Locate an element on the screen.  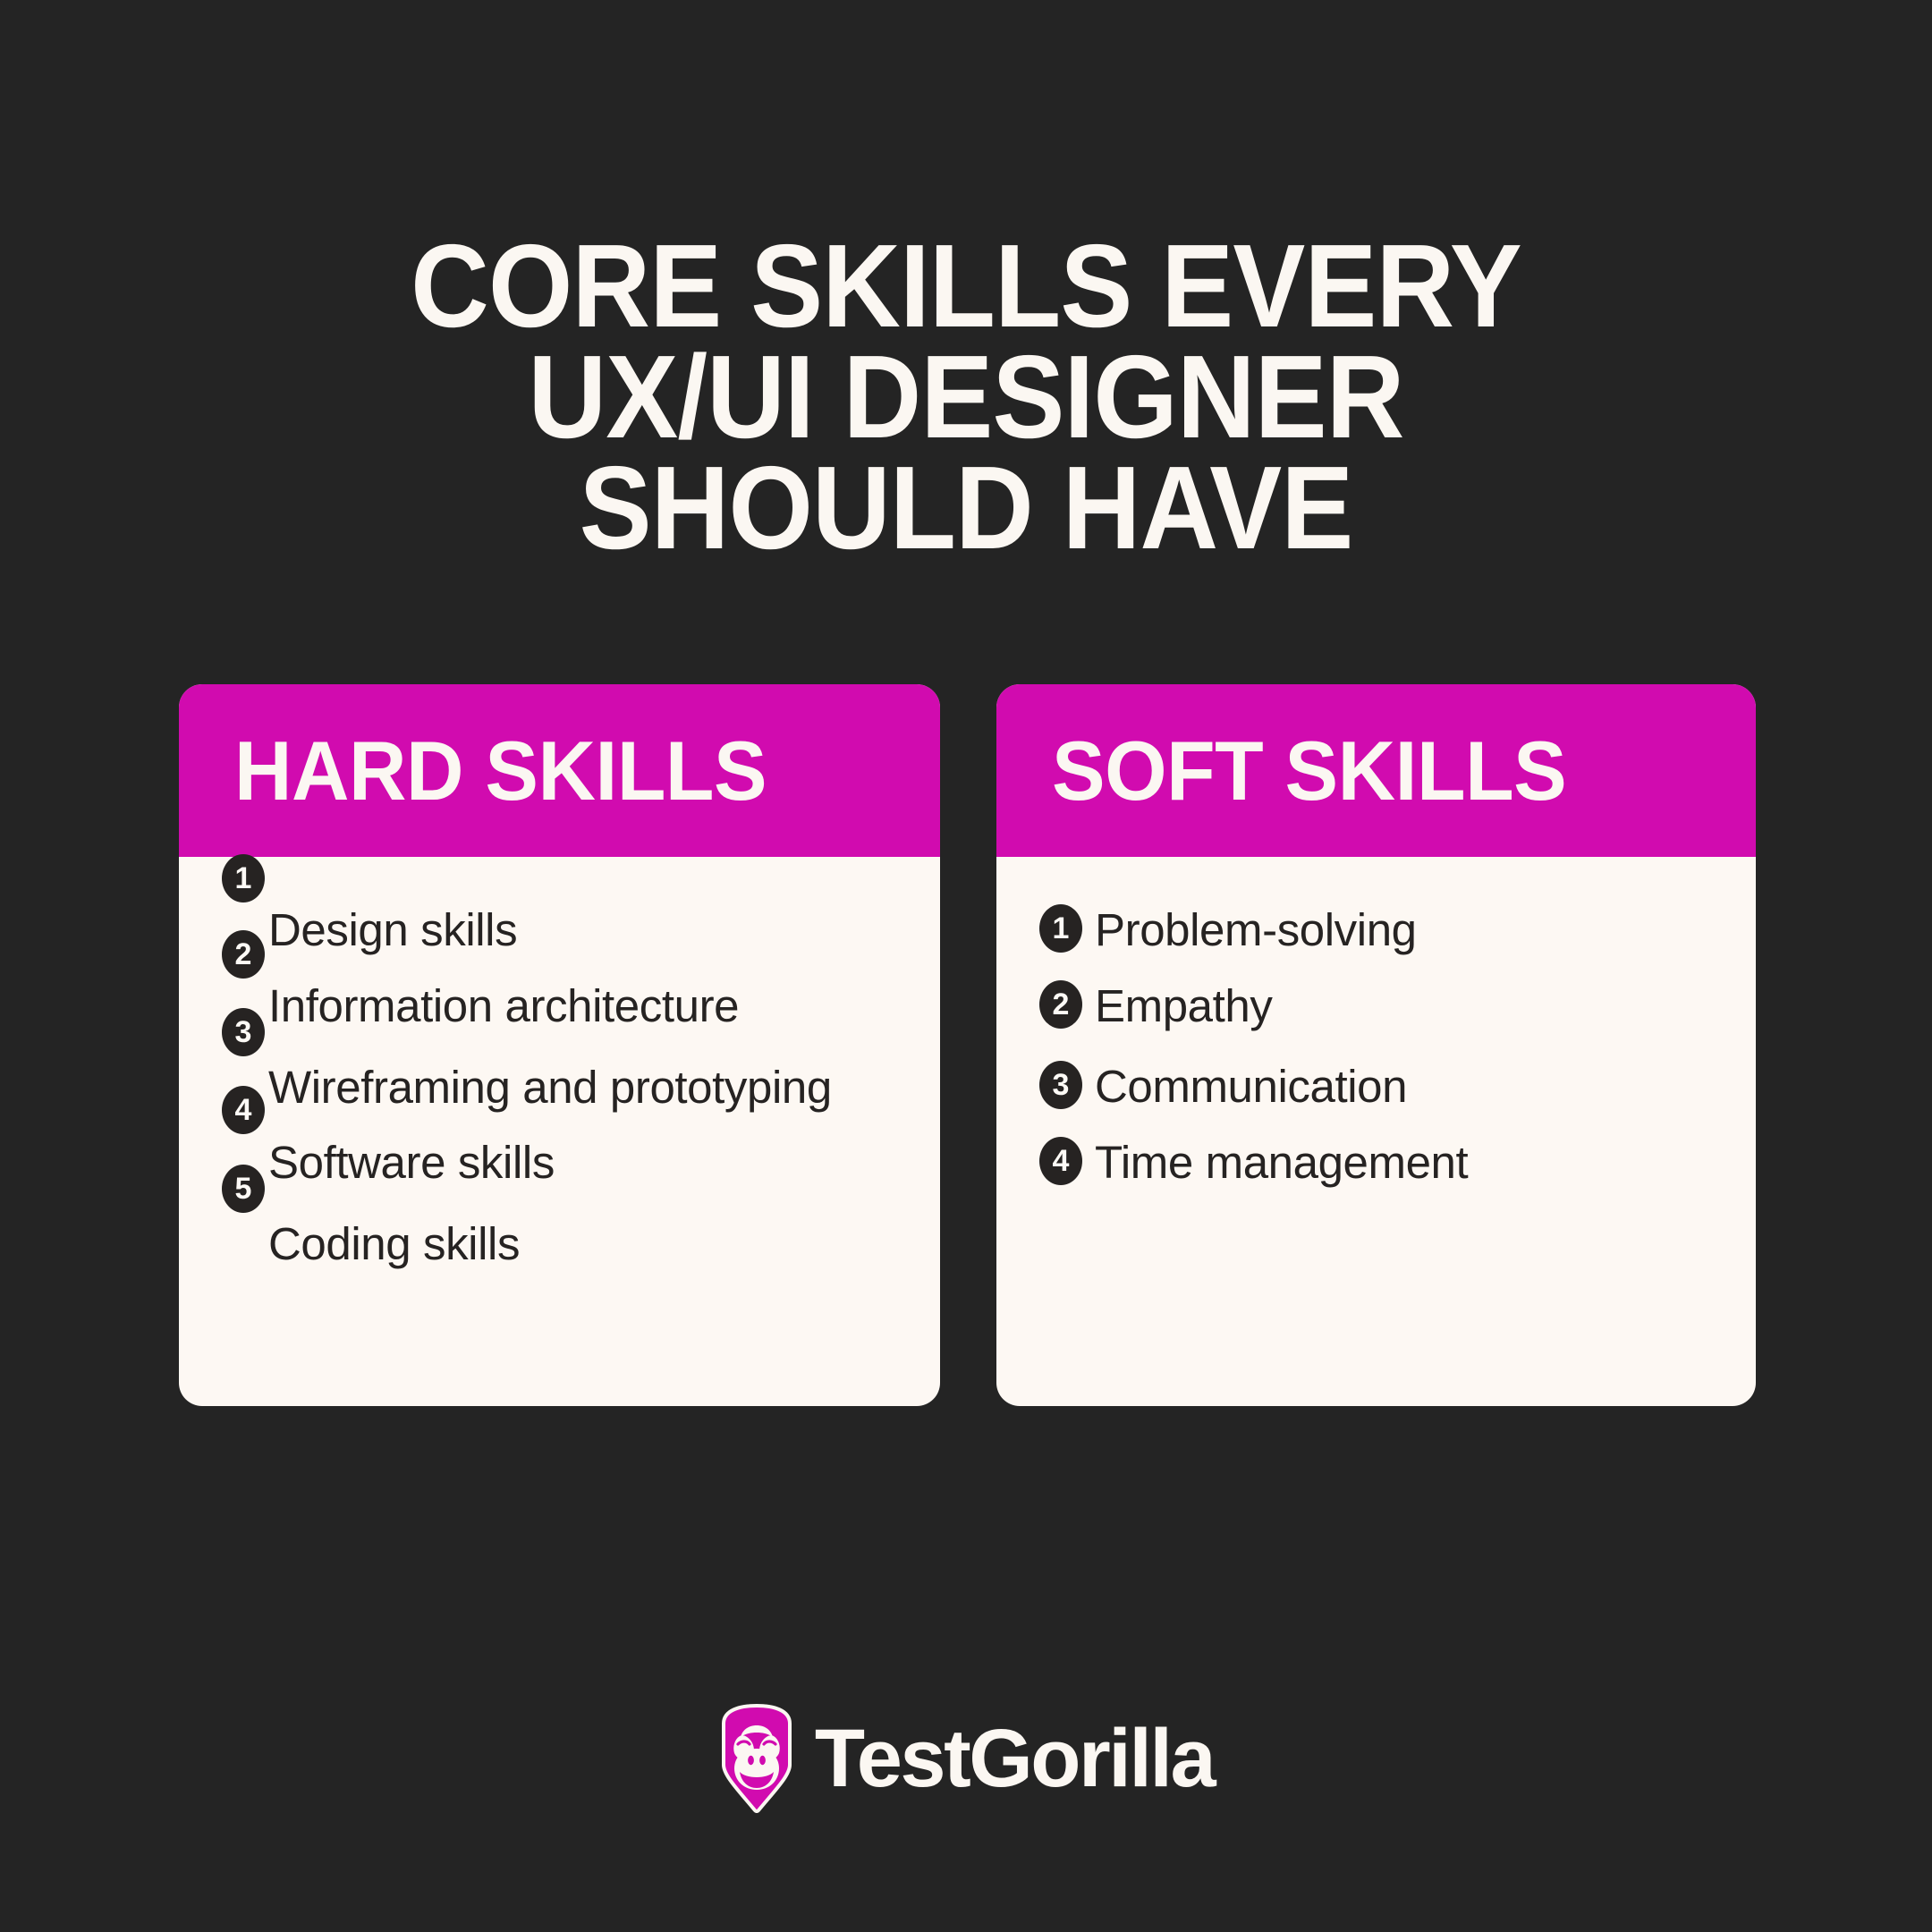
hard-skills-card-header: Hard skills is located at coordinates (559, 770).